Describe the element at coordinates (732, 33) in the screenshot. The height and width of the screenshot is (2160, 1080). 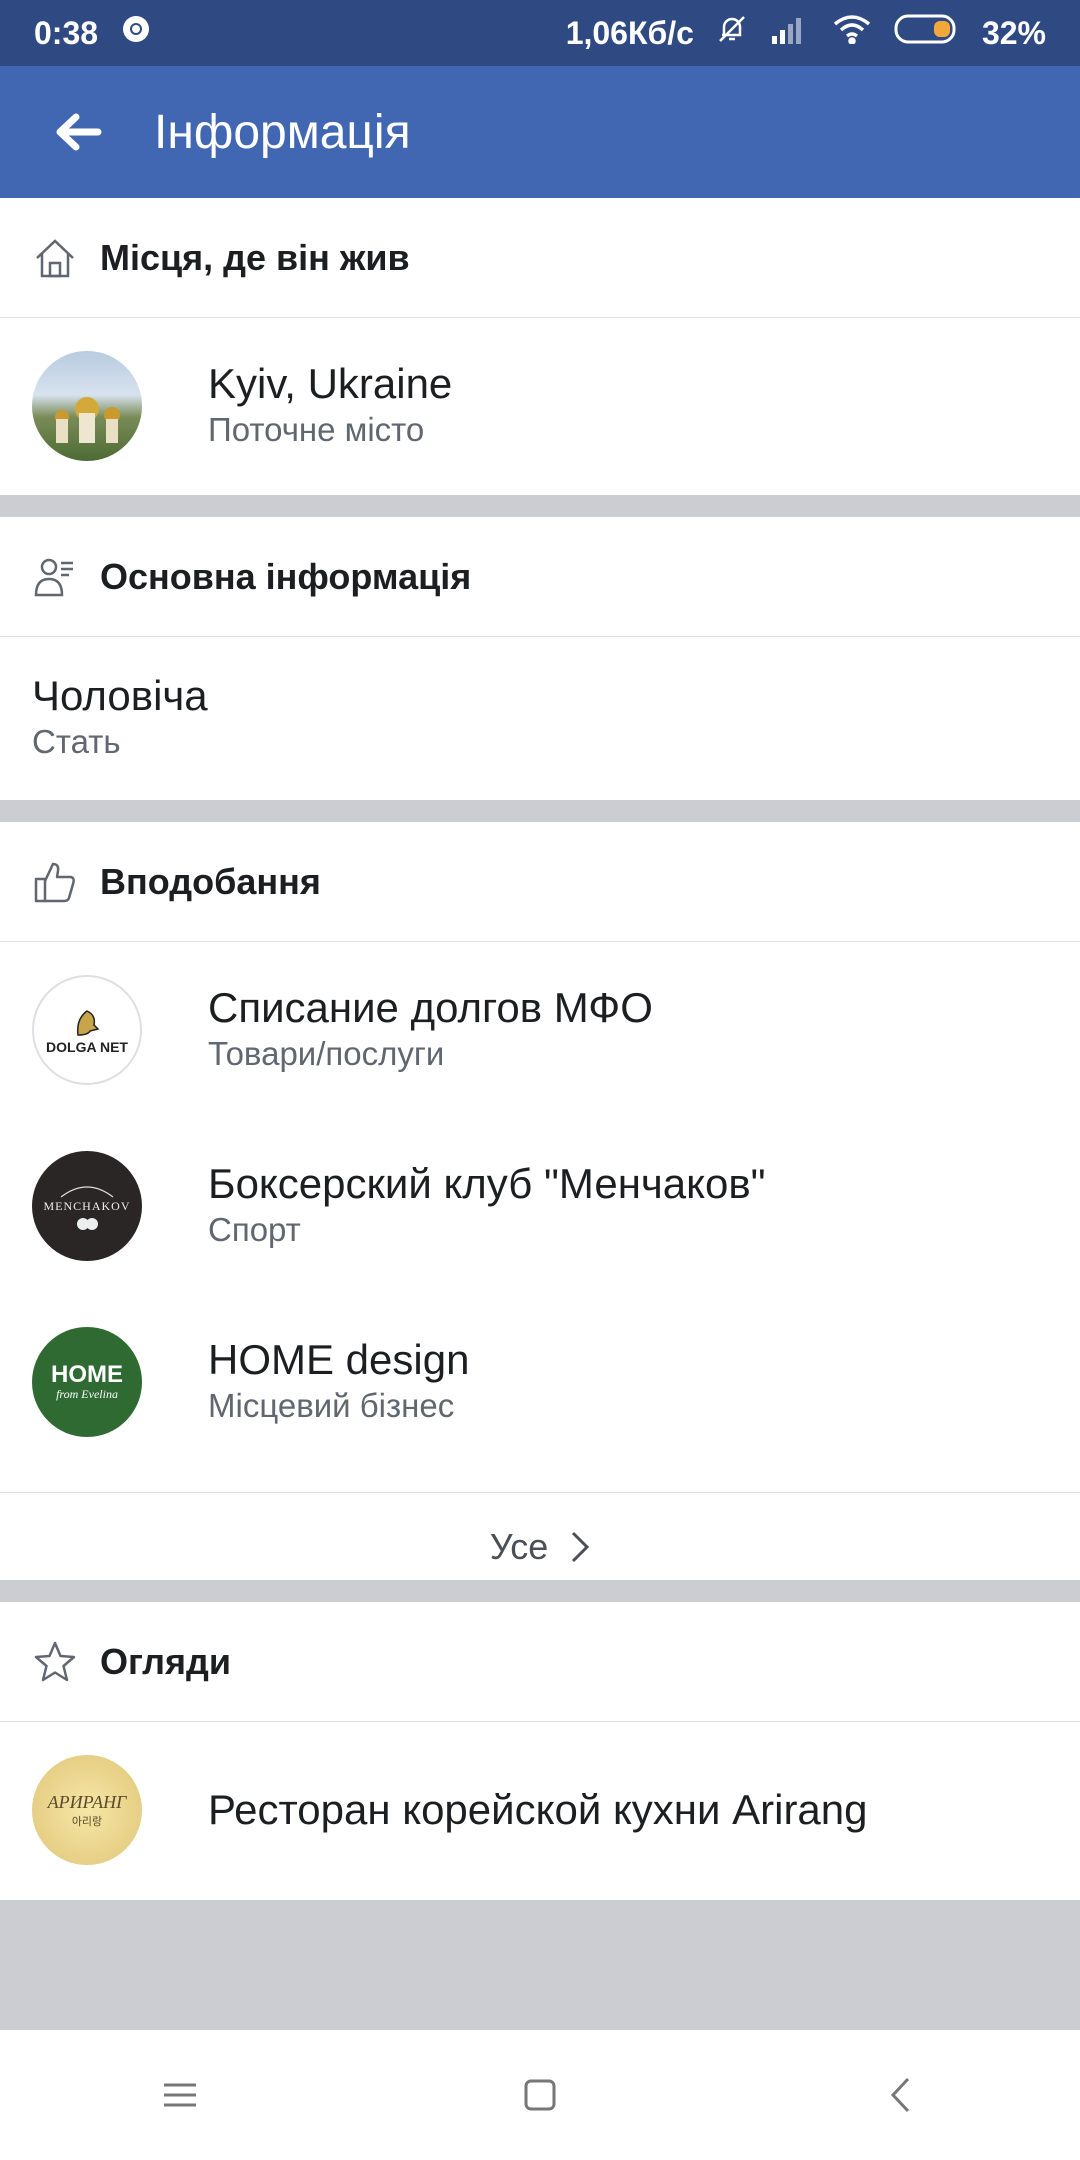
I see `bell-muted-icon` at that location.